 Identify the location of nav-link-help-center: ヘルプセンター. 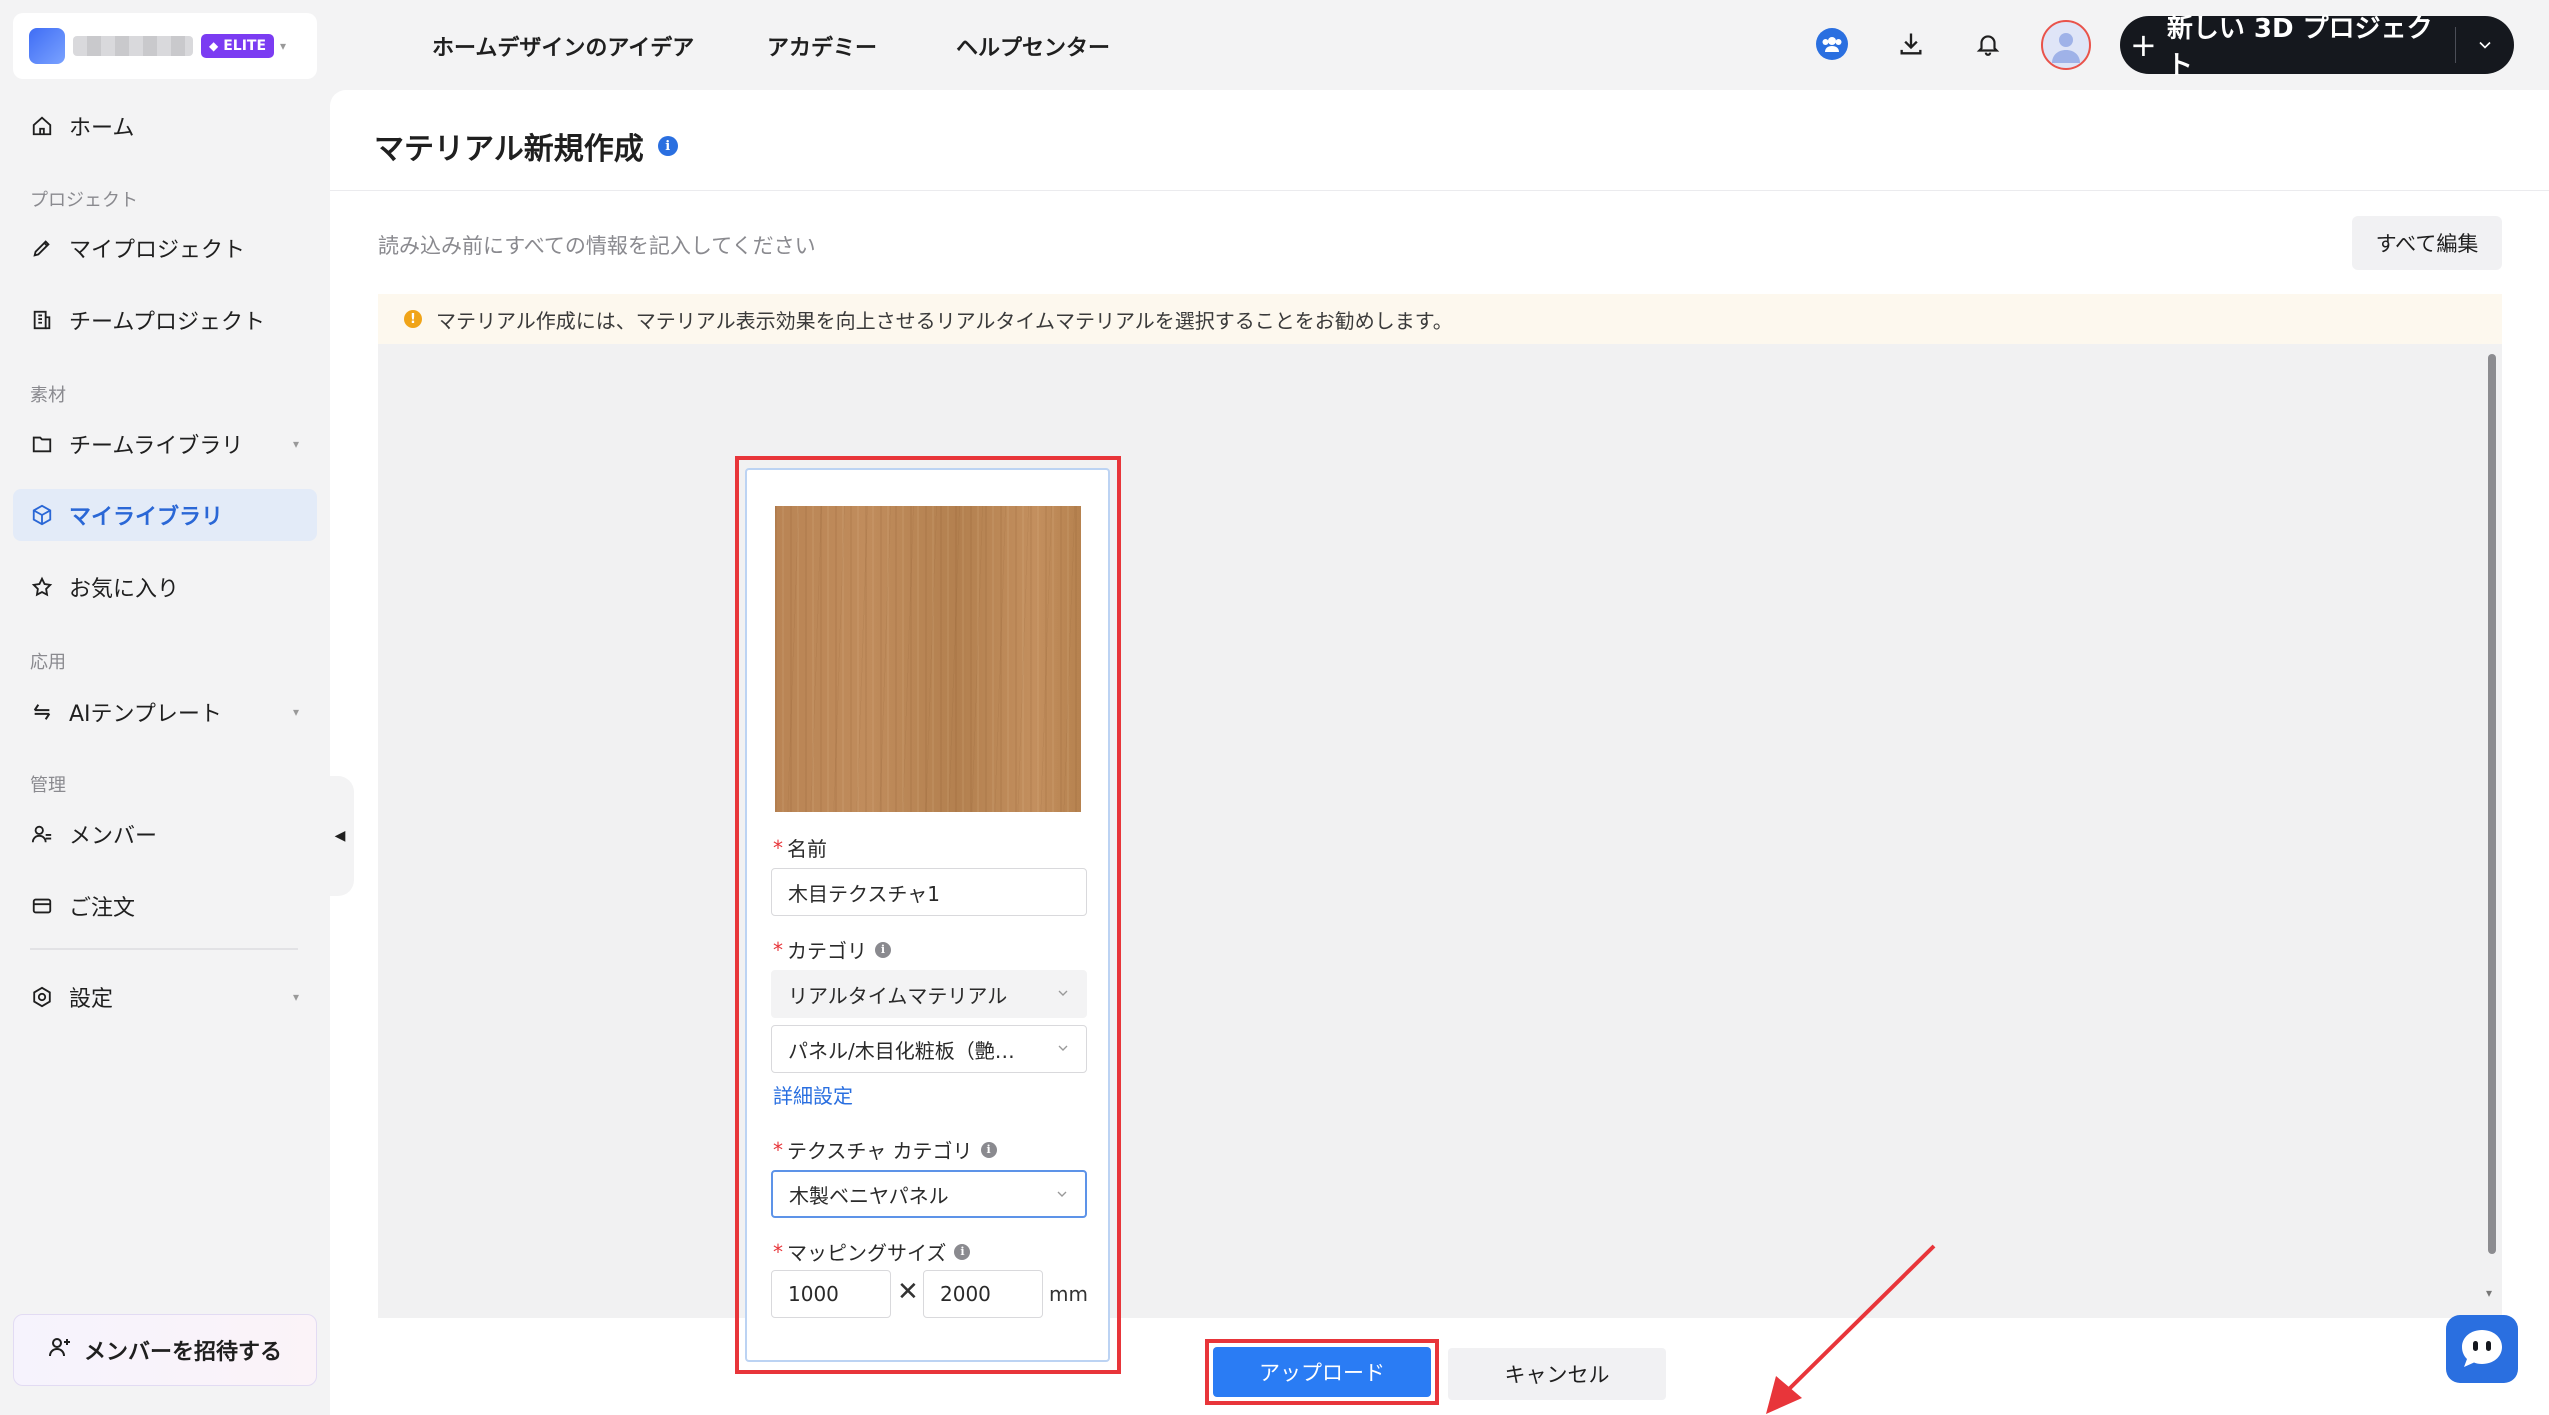
(1033, 46).